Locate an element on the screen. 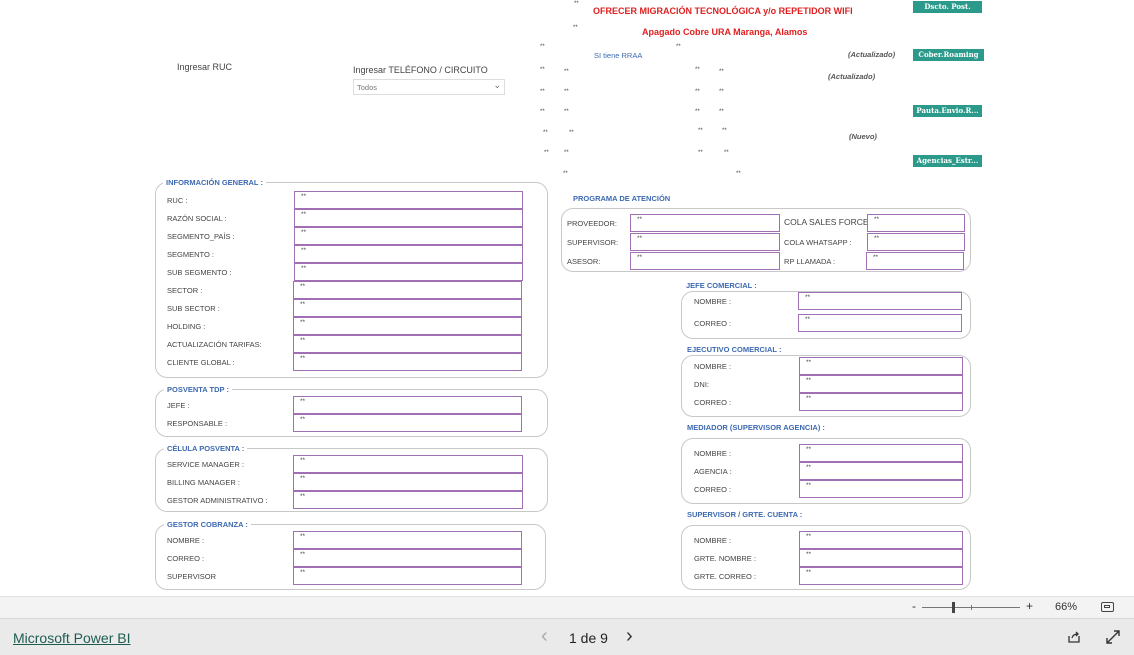 This screenshot has height=655, width=1134. info_general.rows-label: SEGMENTO_PAÍS : is located at coordinates (201, 236).